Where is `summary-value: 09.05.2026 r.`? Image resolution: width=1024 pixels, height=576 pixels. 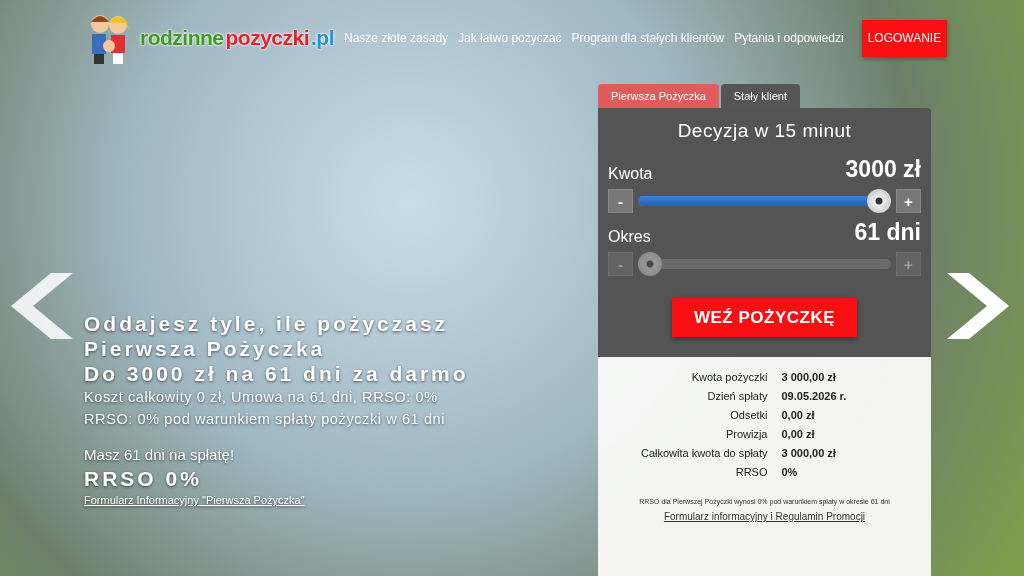 summary-value: 09.05.2026 r. is located at coordinates (814, 396).